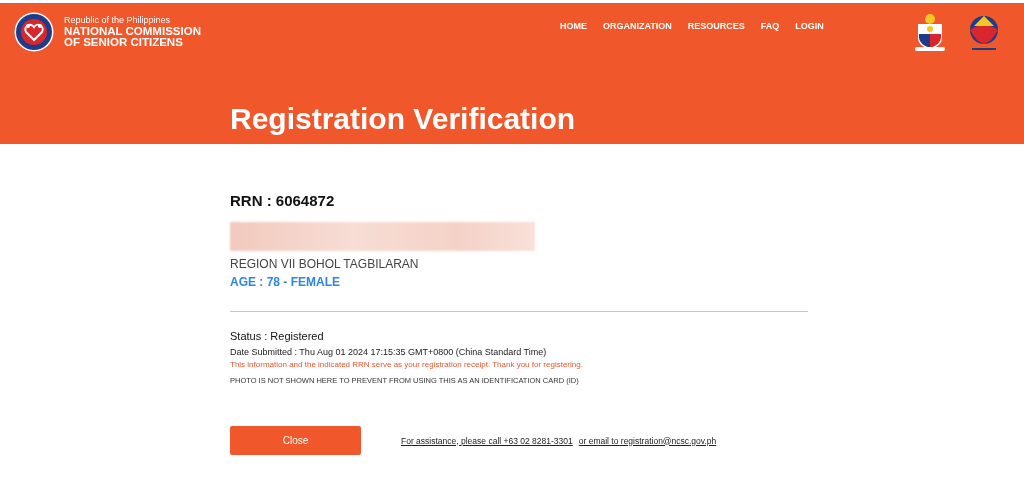 The height and width of the screenshot is (496, 1024). I want to click on assistance-link: or email to registration@ncsc.gov.ph, so click(647, 440).